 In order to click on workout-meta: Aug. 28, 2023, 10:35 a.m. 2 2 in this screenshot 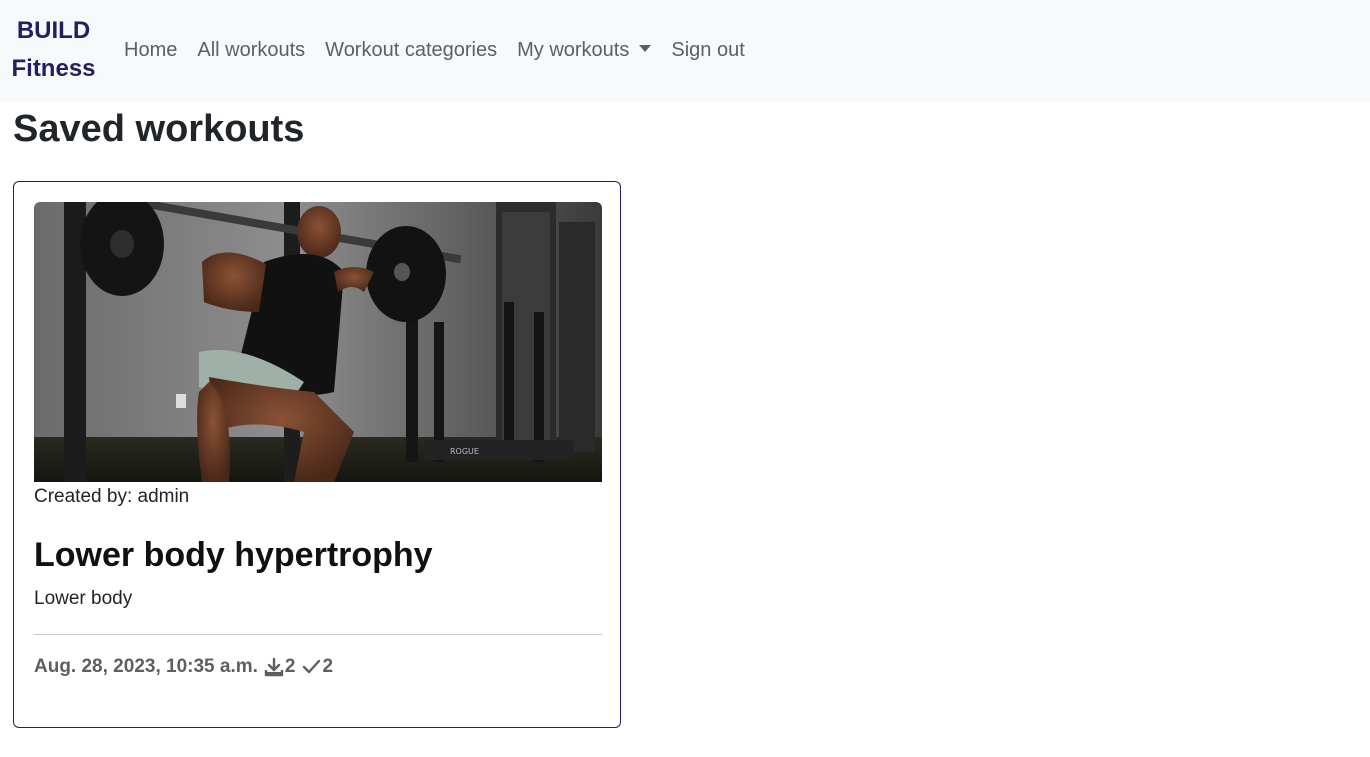, I will do `click(183, 667)`.